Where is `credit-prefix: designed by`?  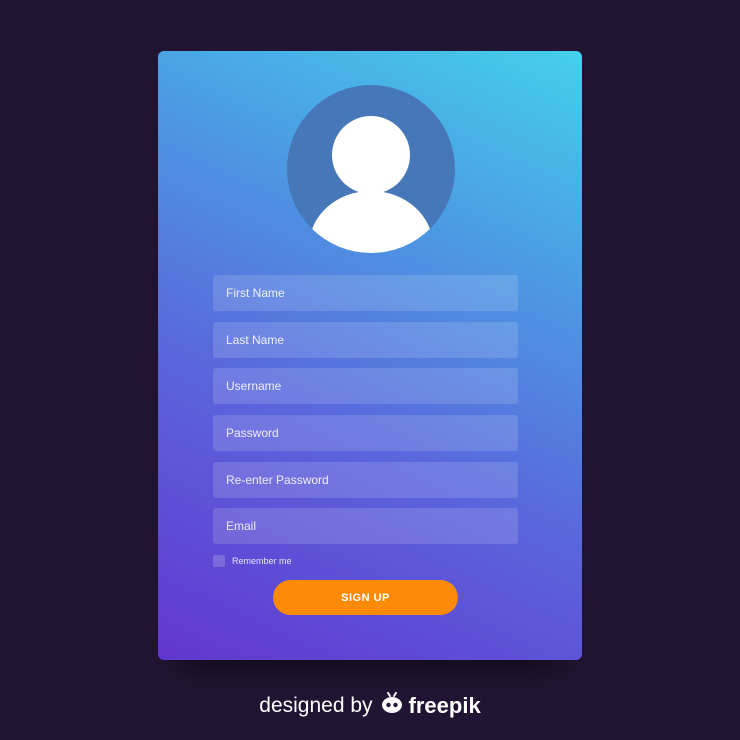 credit-prefix: designed by is located at coordinates (316, 705).